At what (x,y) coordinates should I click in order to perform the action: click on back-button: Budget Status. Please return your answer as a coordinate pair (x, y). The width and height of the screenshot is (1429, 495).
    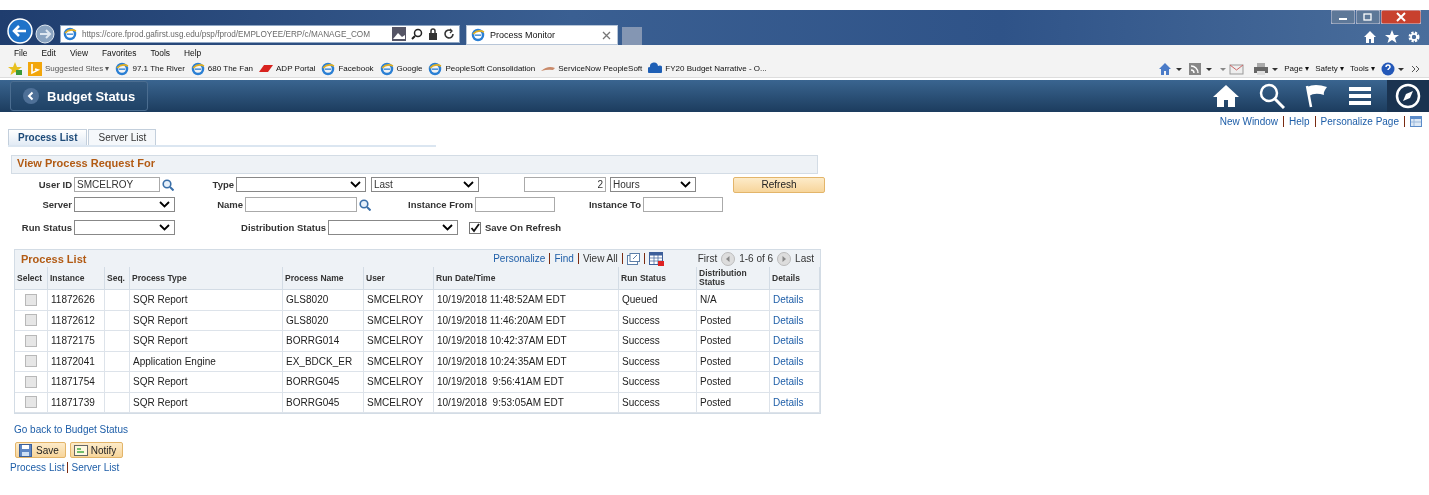
    Looking at the image, I should click on (79, 96).